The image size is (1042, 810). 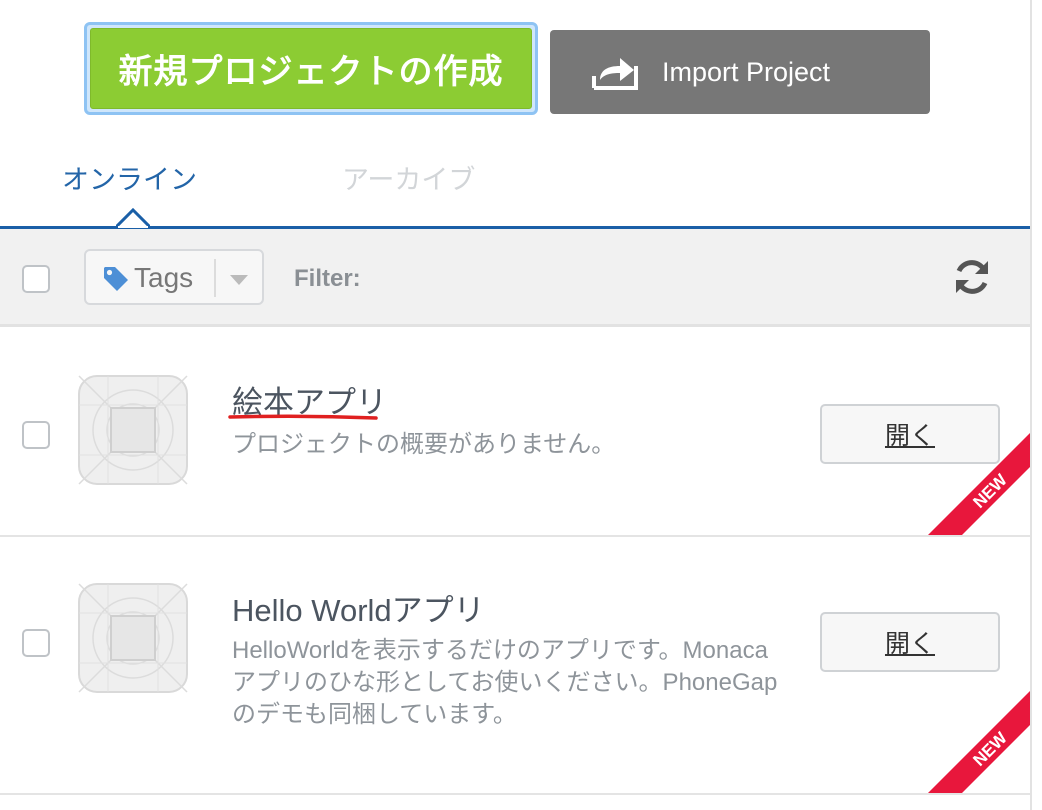 I want to click on description-line: プロジェクトの概要がありません。, so click(x=424, y=444).